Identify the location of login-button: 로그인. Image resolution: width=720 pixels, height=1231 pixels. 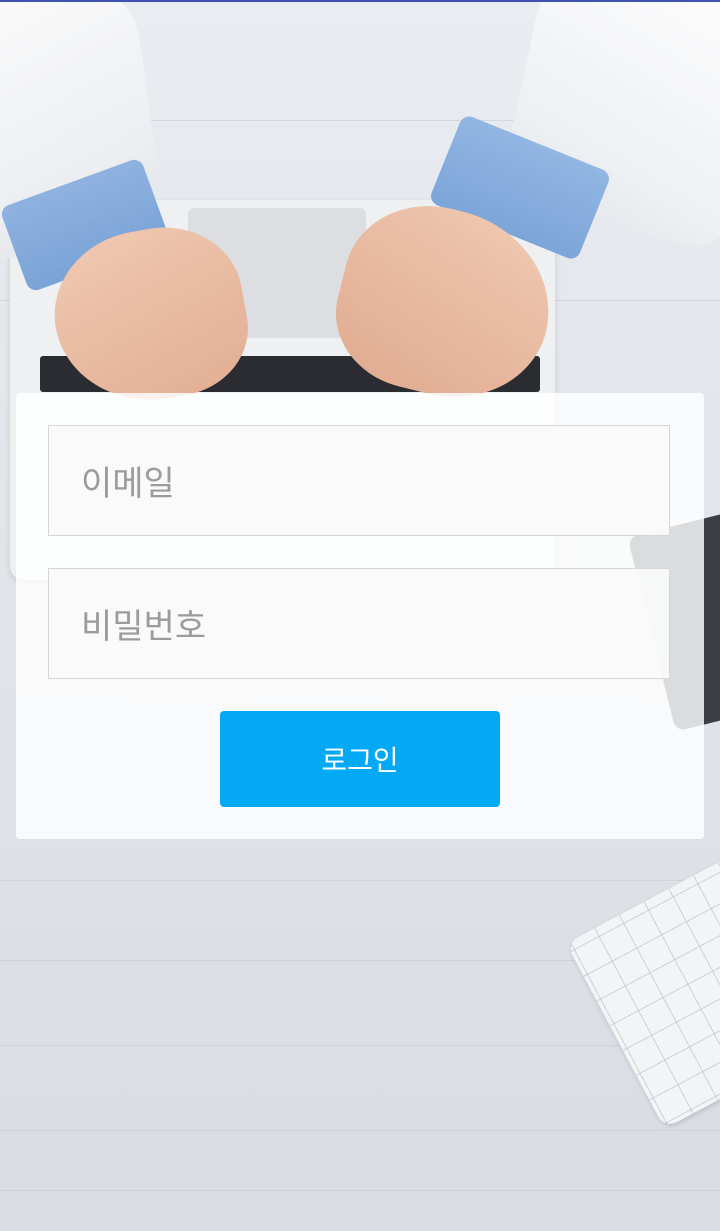
(360, 759).